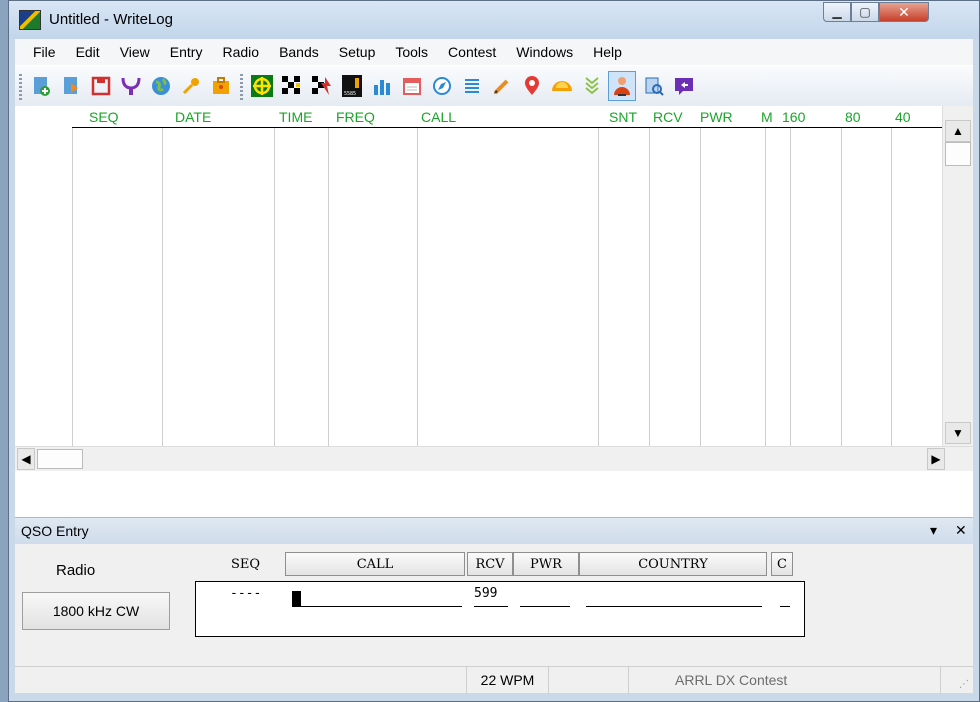 This screenshot has height=702, width=980. I want to click on col-mult: M, so click(767, 117).